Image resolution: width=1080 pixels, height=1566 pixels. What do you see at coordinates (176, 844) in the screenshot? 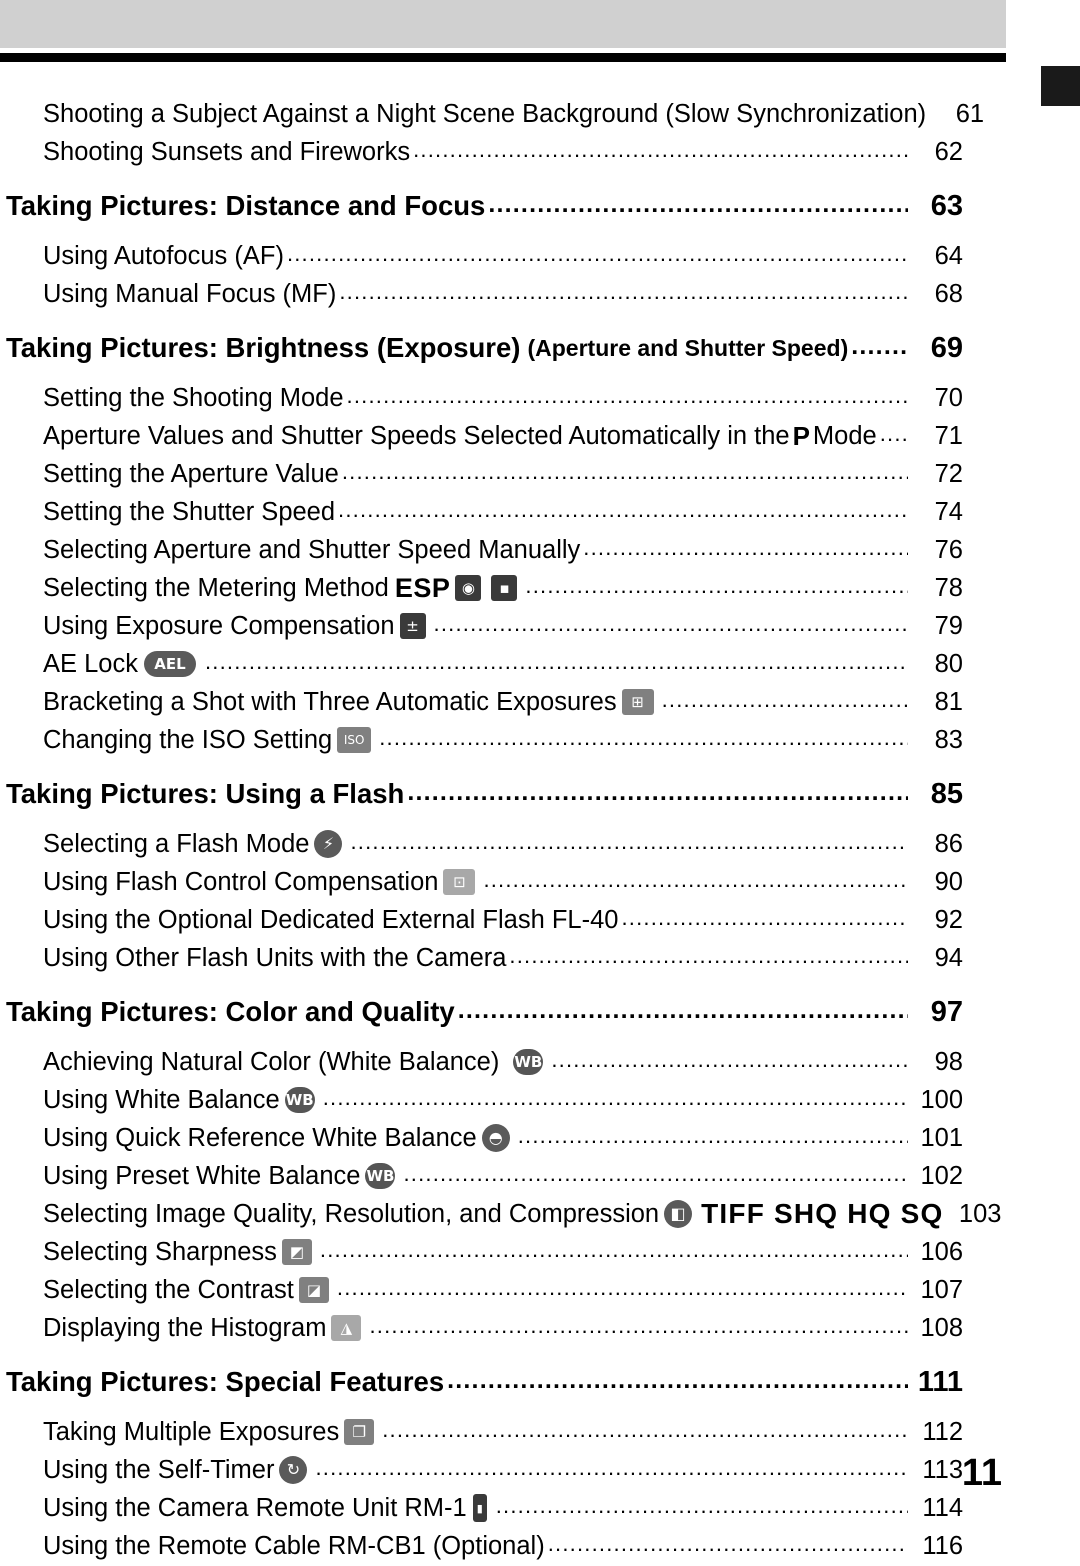
I see `toc-entry-title: Selecting a Flash Mode` at bounding box center [176, 844].